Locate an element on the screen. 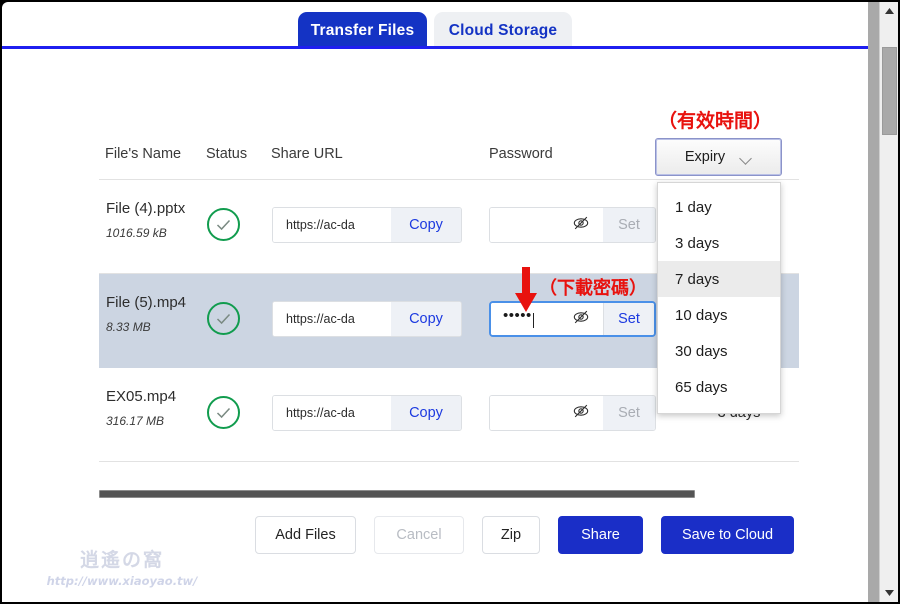 Image resolution: width=900 pixels, height=604 pixels. tab-strip: Transfer Files Cloud Storage is located at coordinates (435, 25).